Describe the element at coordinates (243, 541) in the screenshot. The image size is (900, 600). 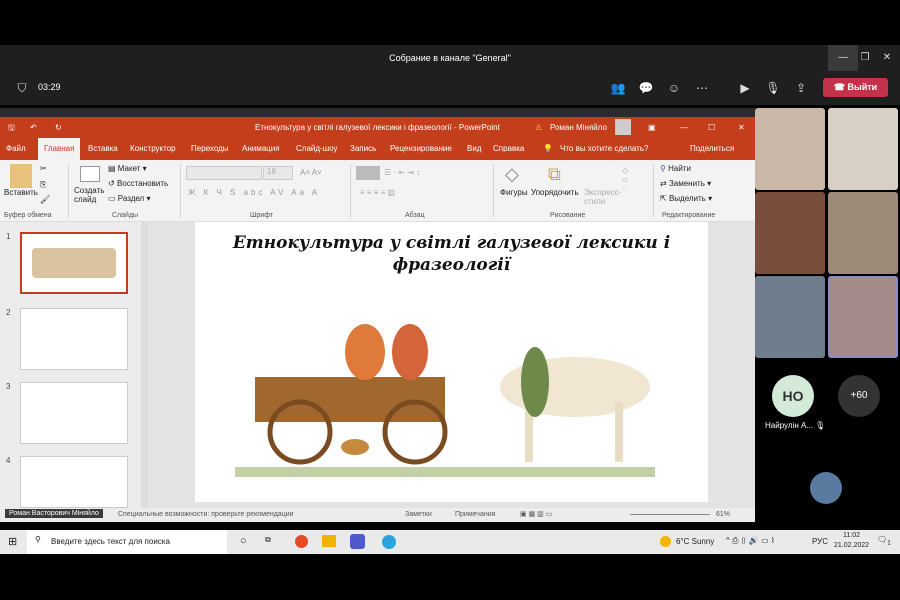
I see `cortana-icon: ○` at that location.